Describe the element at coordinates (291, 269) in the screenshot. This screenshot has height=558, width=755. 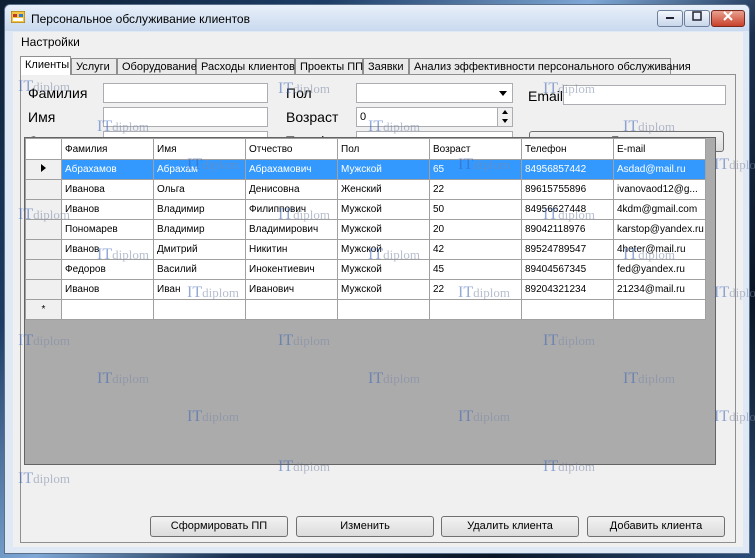
I see `cell-patronymic: Инокентиевич` at that location.